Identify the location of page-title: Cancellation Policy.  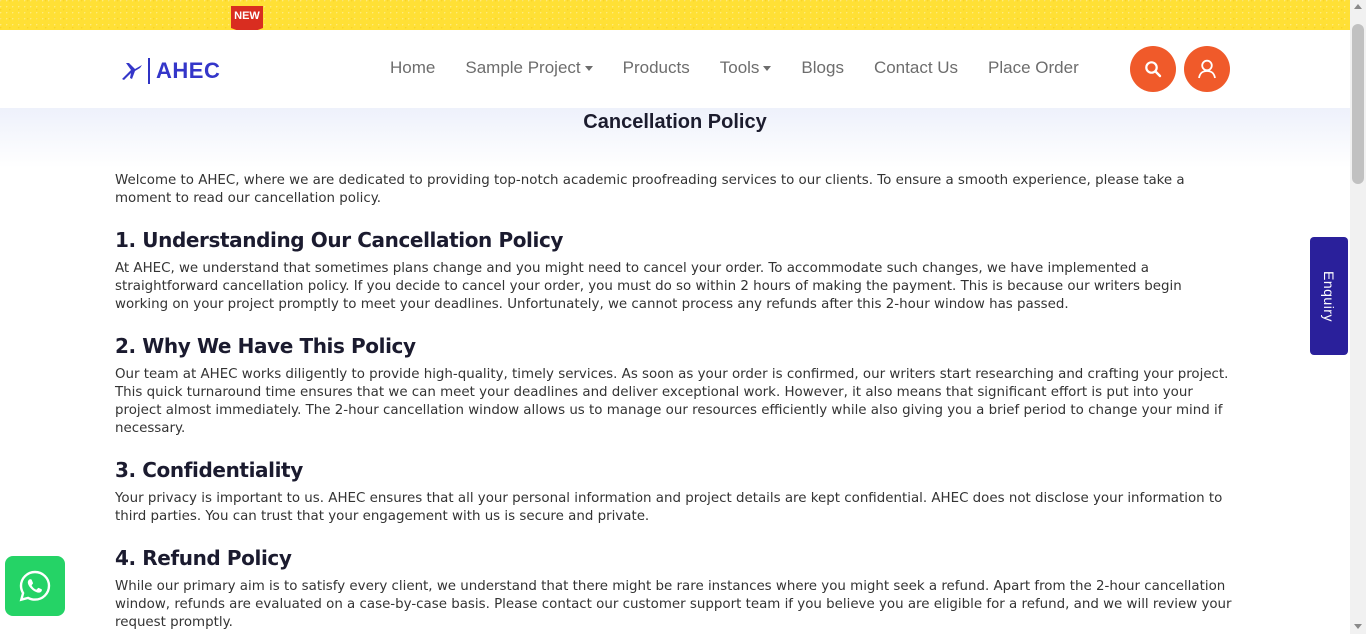
(675, 122).